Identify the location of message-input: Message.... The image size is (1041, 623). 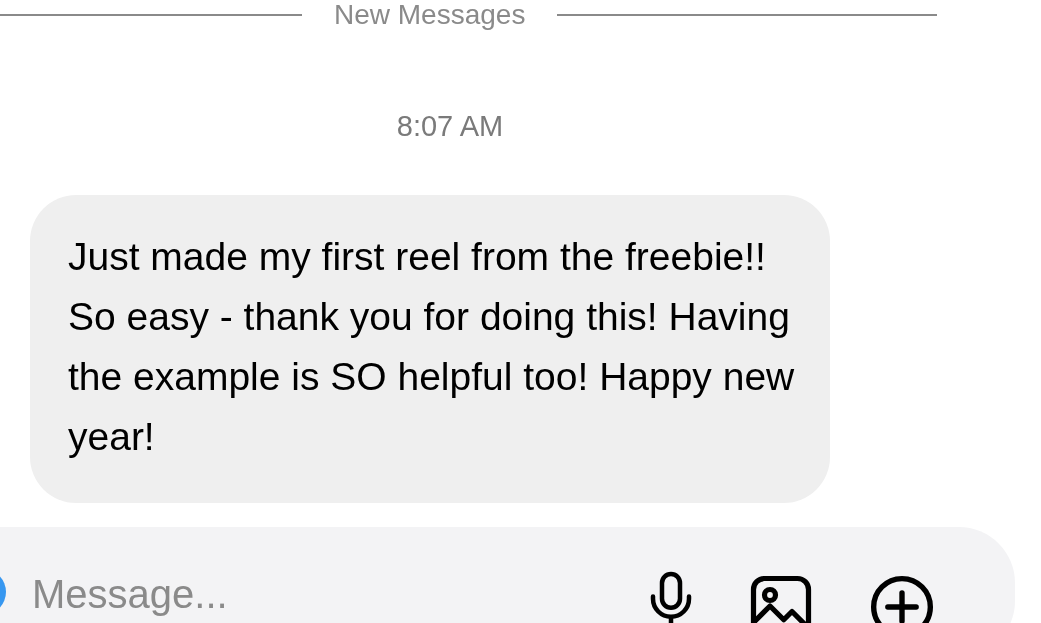
(312, 594).